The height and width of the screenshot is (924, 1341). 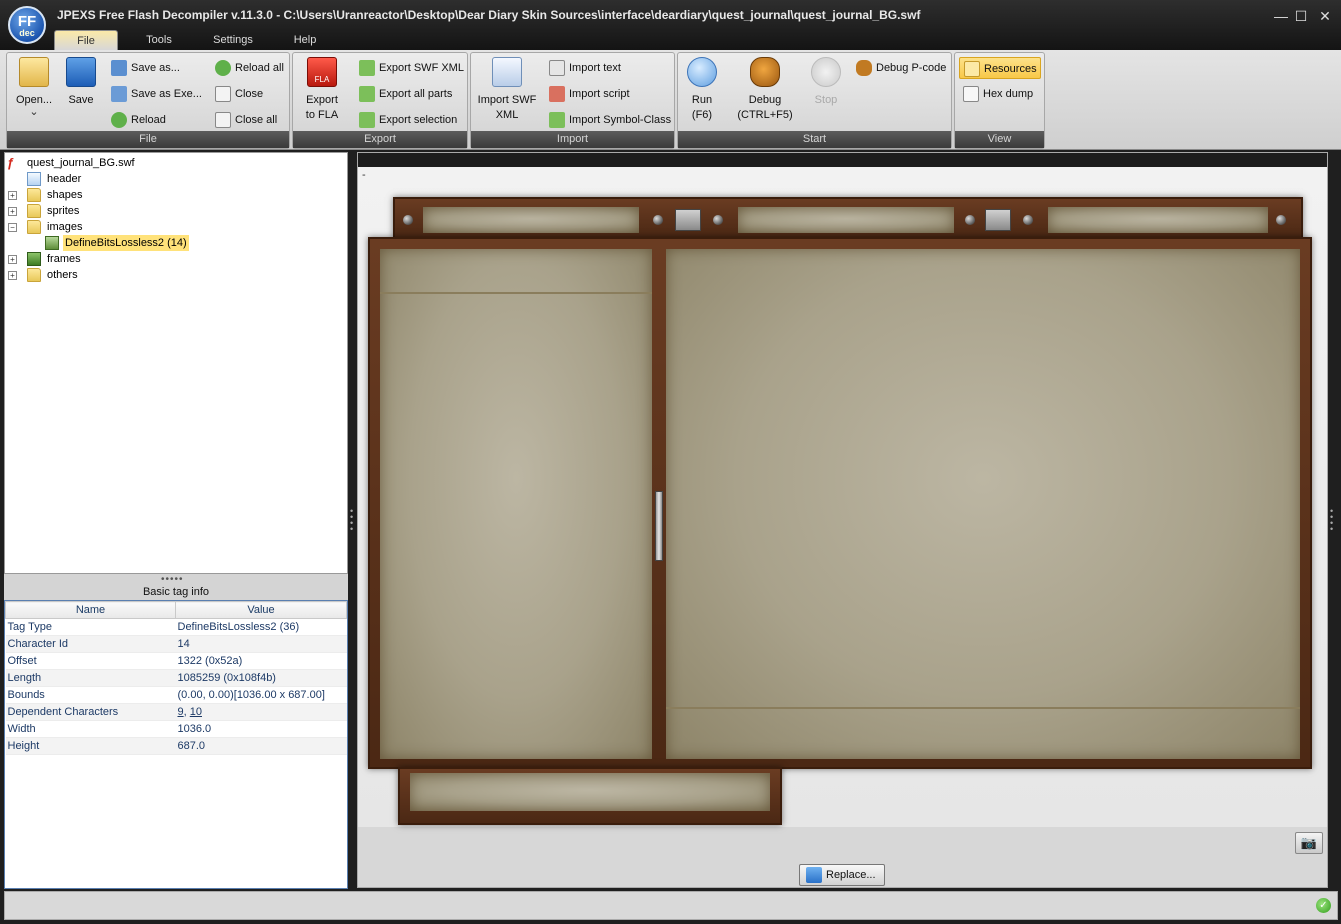 What do you see at coordinates (814, 139) in the screenshot?
I see `start-group-label: Start` at bounding box center [814, 139].